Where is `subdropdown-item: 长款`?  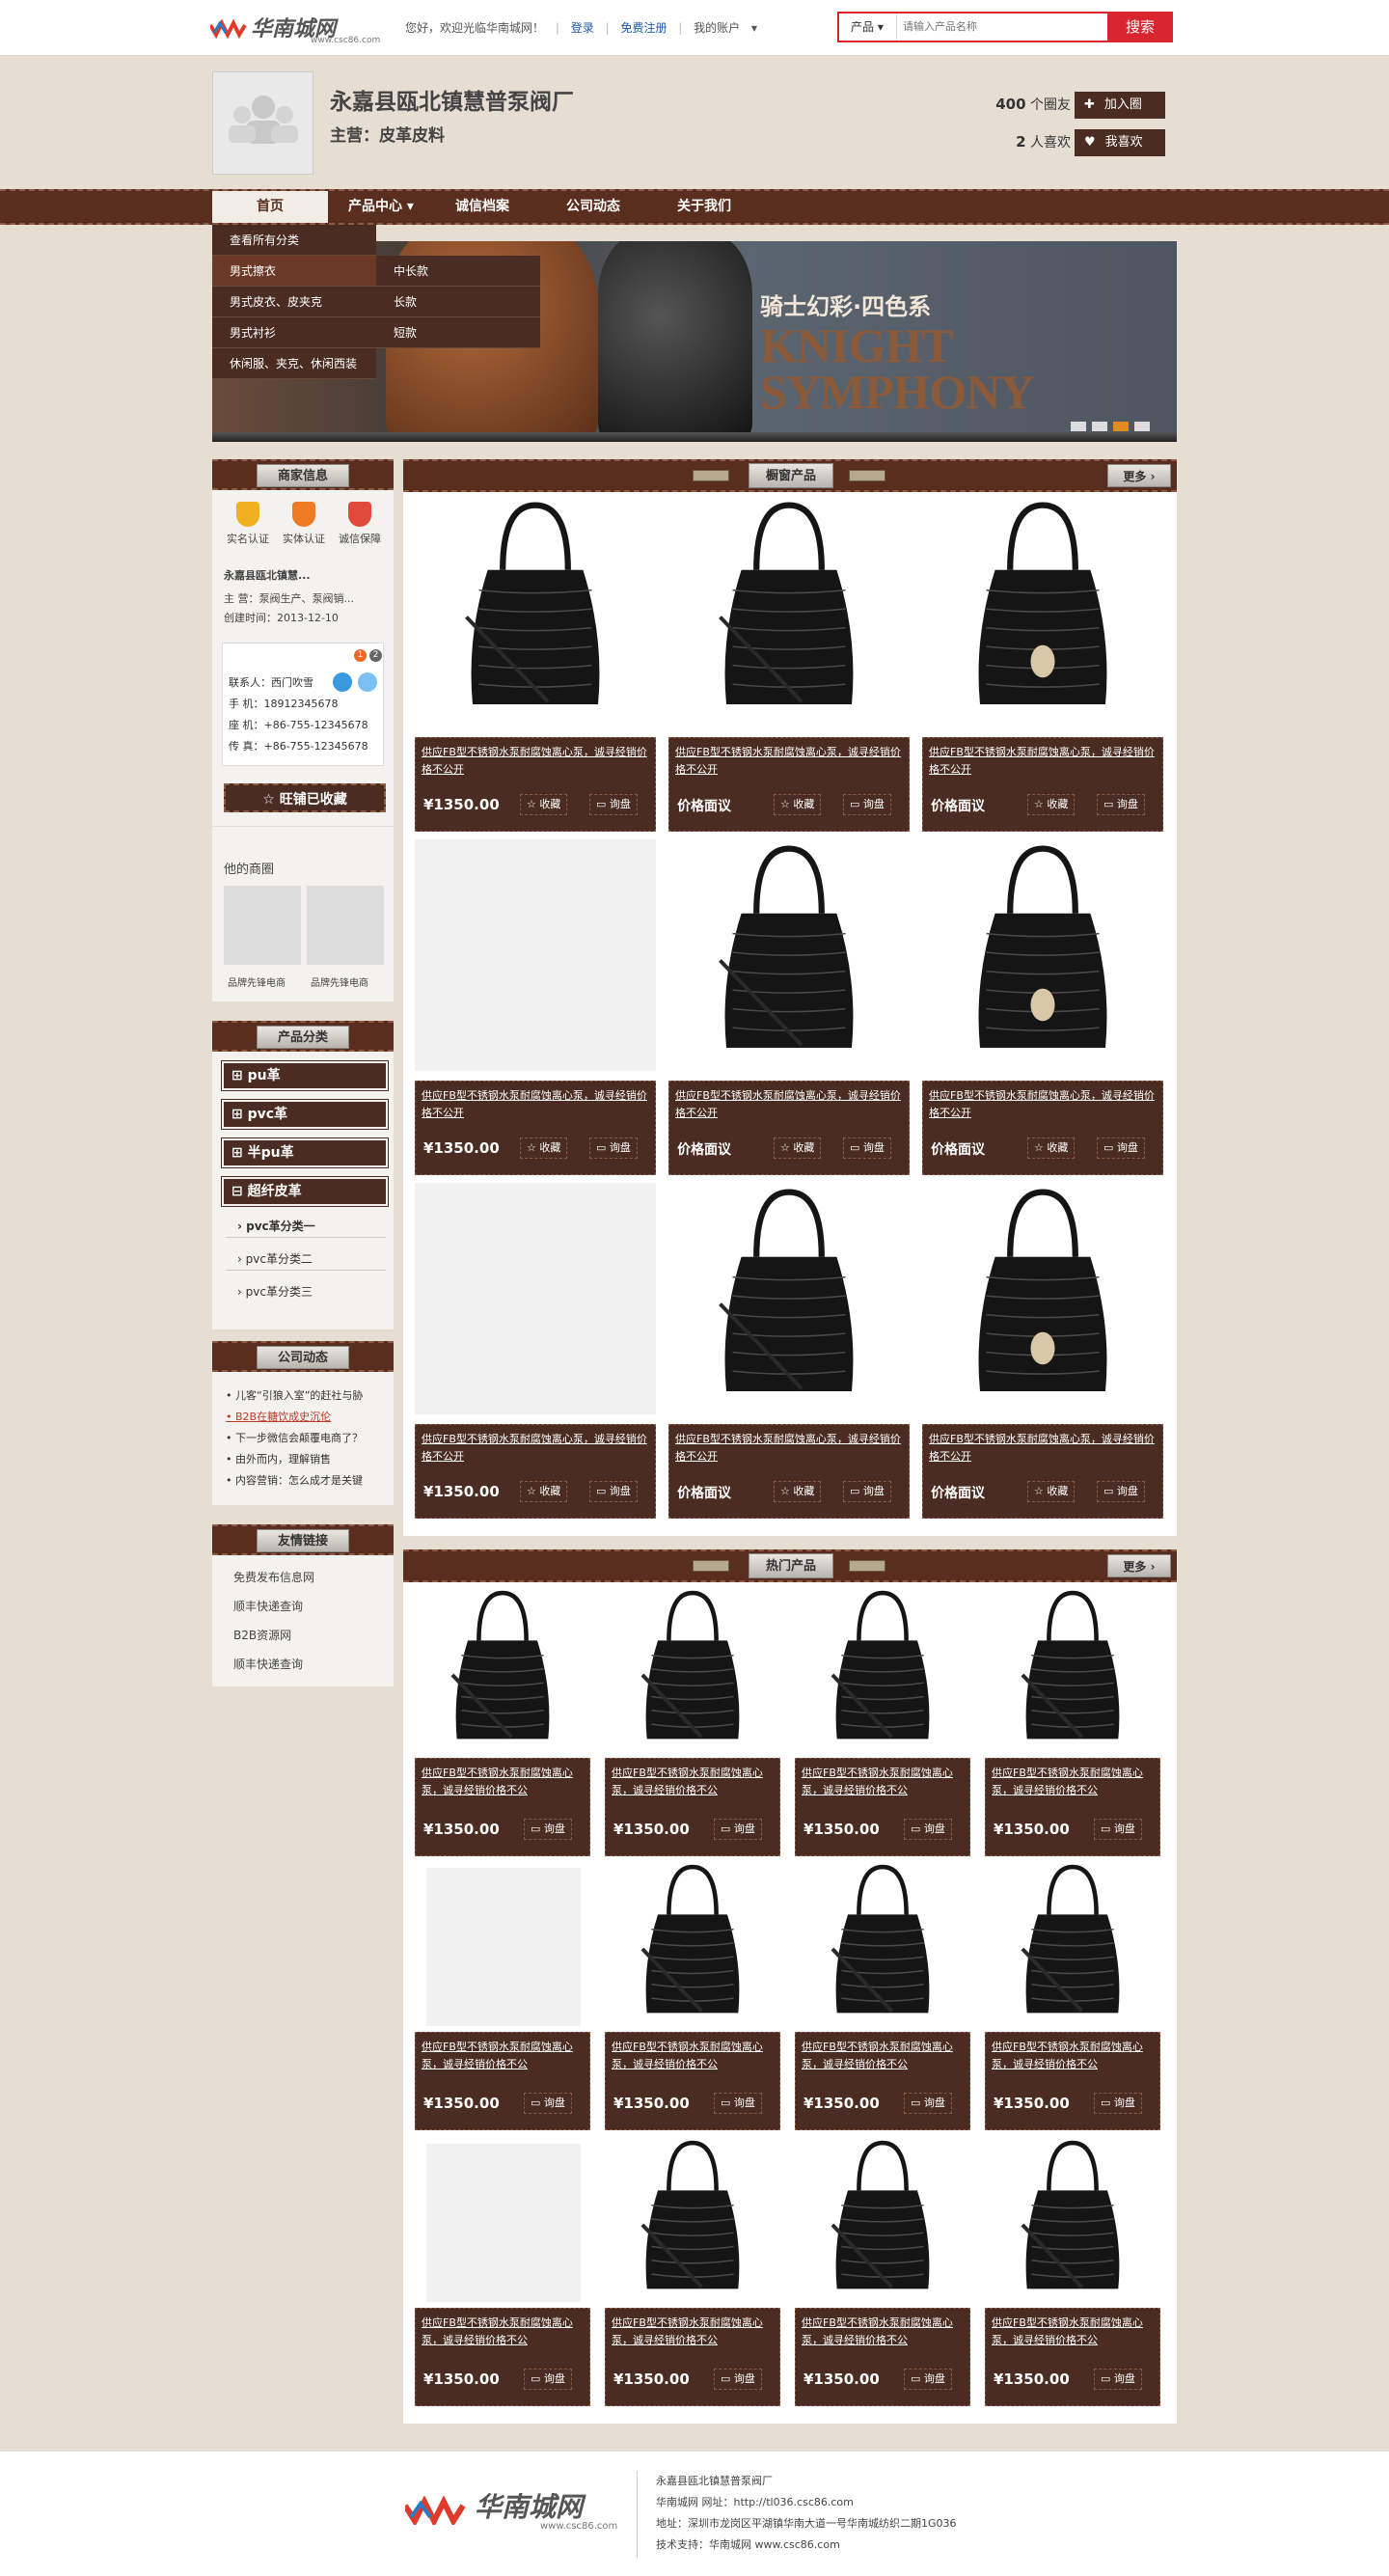
subdropdown-item: 长款 is located at coordinates (458, 302).